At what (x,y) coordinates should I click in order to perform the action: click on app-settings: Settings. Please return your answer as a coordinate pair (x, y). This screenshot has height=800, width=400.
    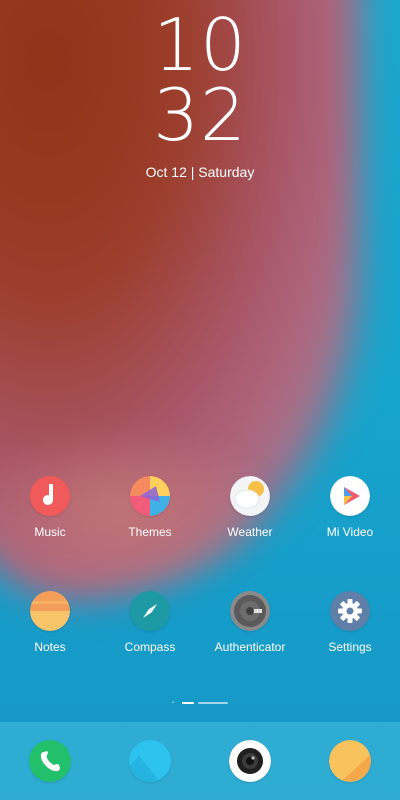
    Looking at the image, I should click on (350, 622).